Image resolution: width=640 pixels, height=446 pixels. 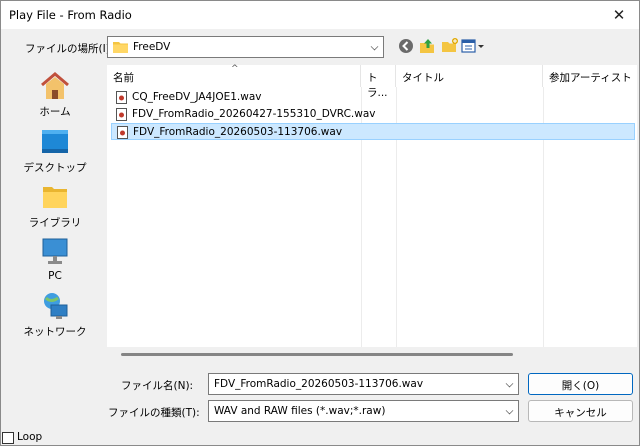 What do you see at coordinates (245, 47) in the screenshot?
I see `location-dropdown: FreeDV` at bounding box center [245, 47].